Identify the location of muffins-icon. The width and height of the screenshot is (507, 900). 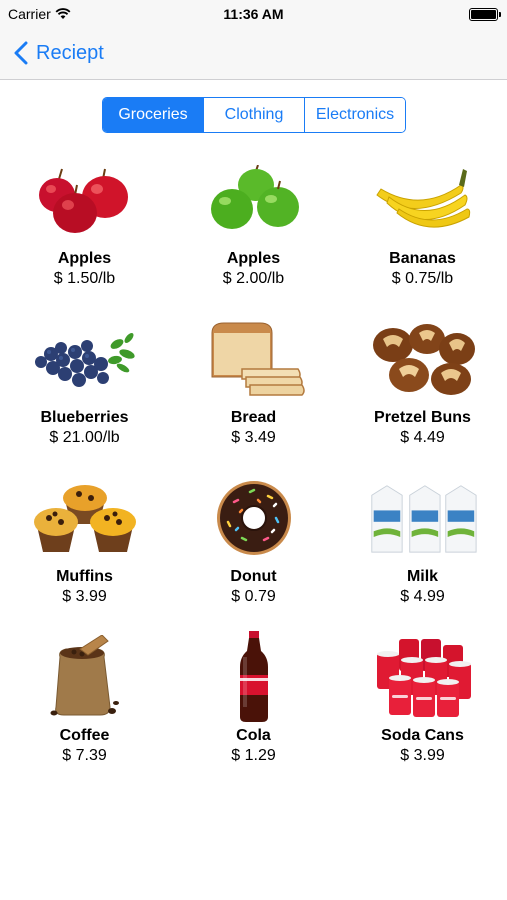
(85, 518).